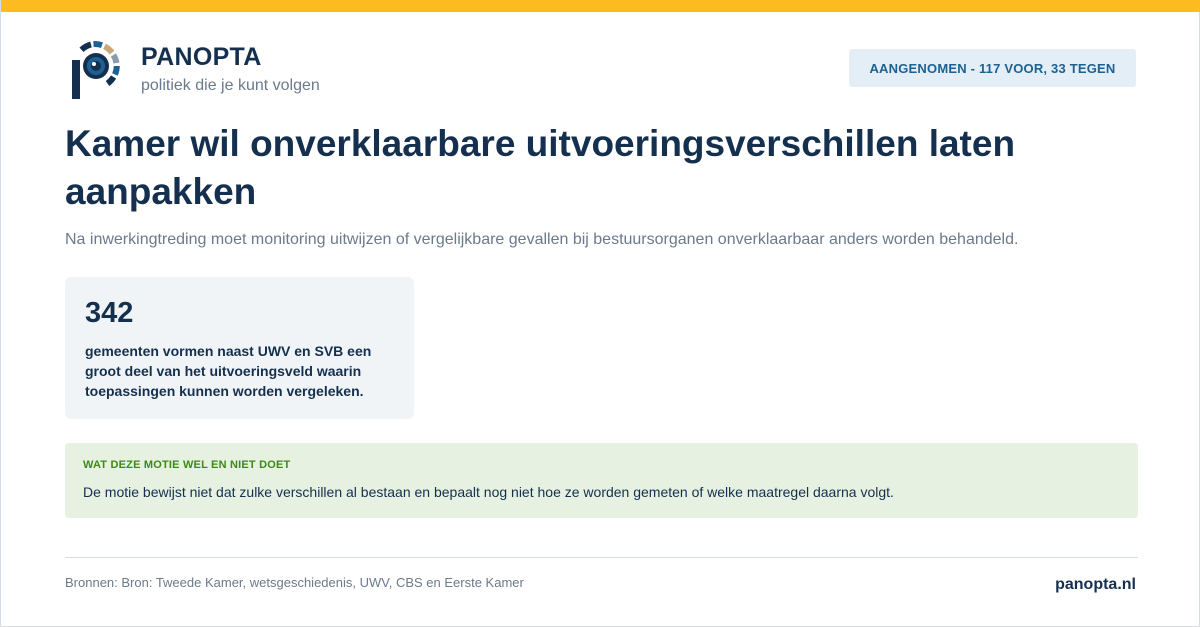  What do you see at coordinates (600, 6) in the screenshot?
I see `accent-bar` at bounding box center [600, 6].